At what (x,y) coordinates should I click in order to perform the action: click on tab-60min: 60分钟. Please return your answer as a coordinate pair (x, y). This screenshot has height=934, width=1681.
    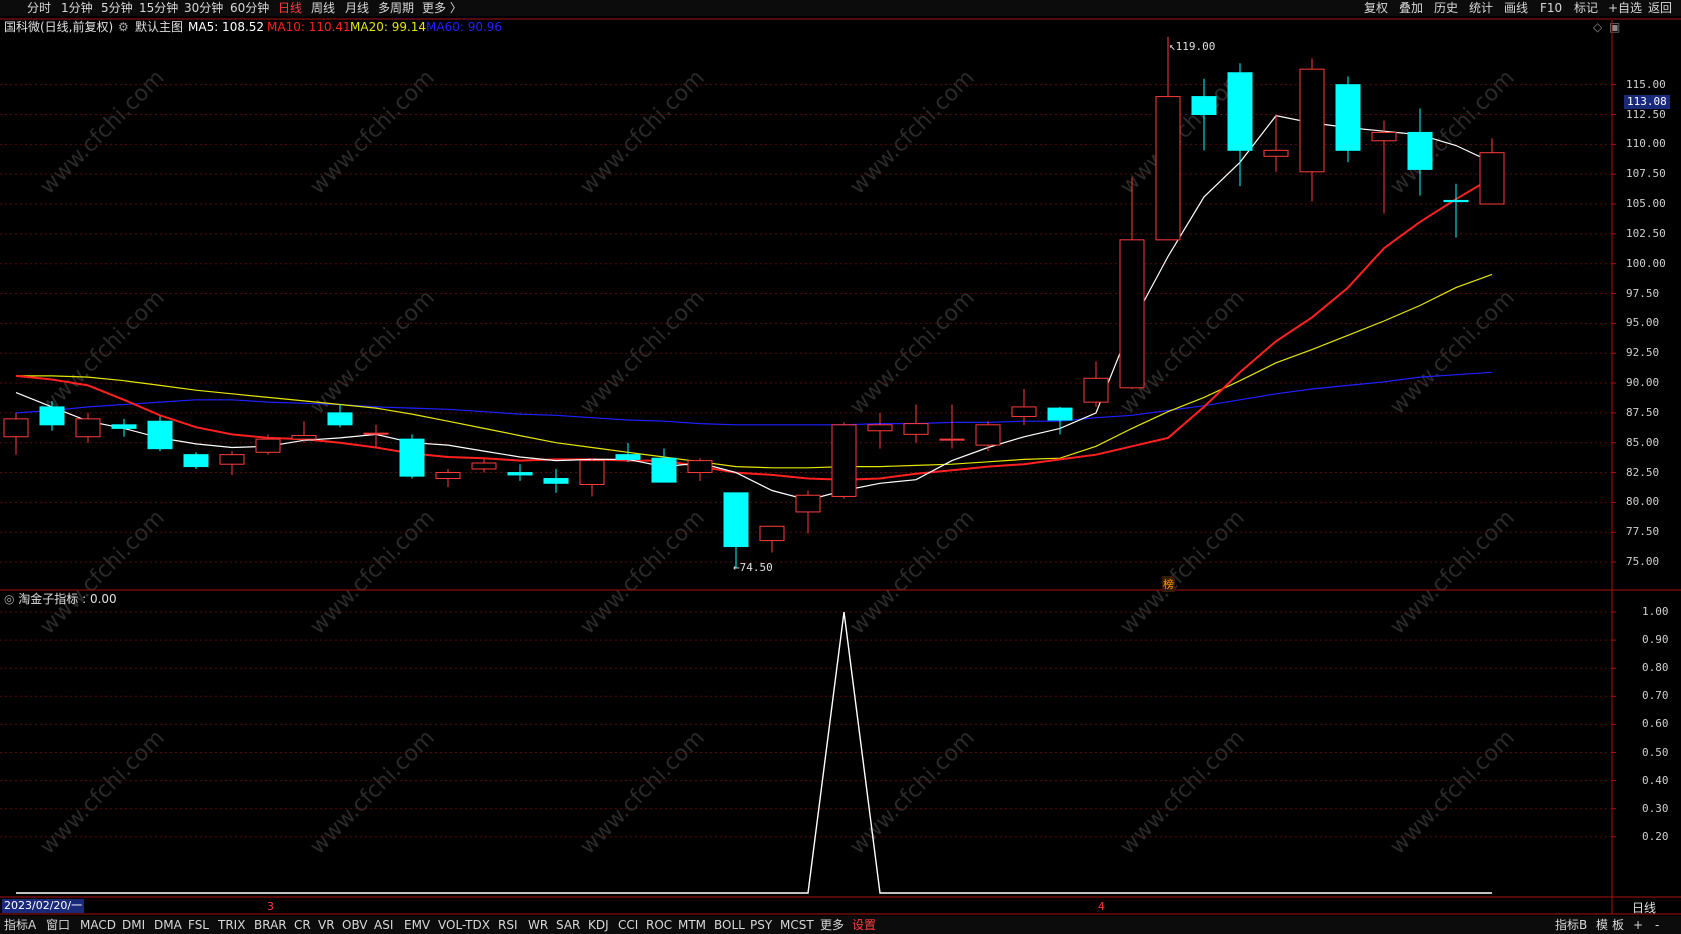
    Looking at the image, I should click on (249, 8).